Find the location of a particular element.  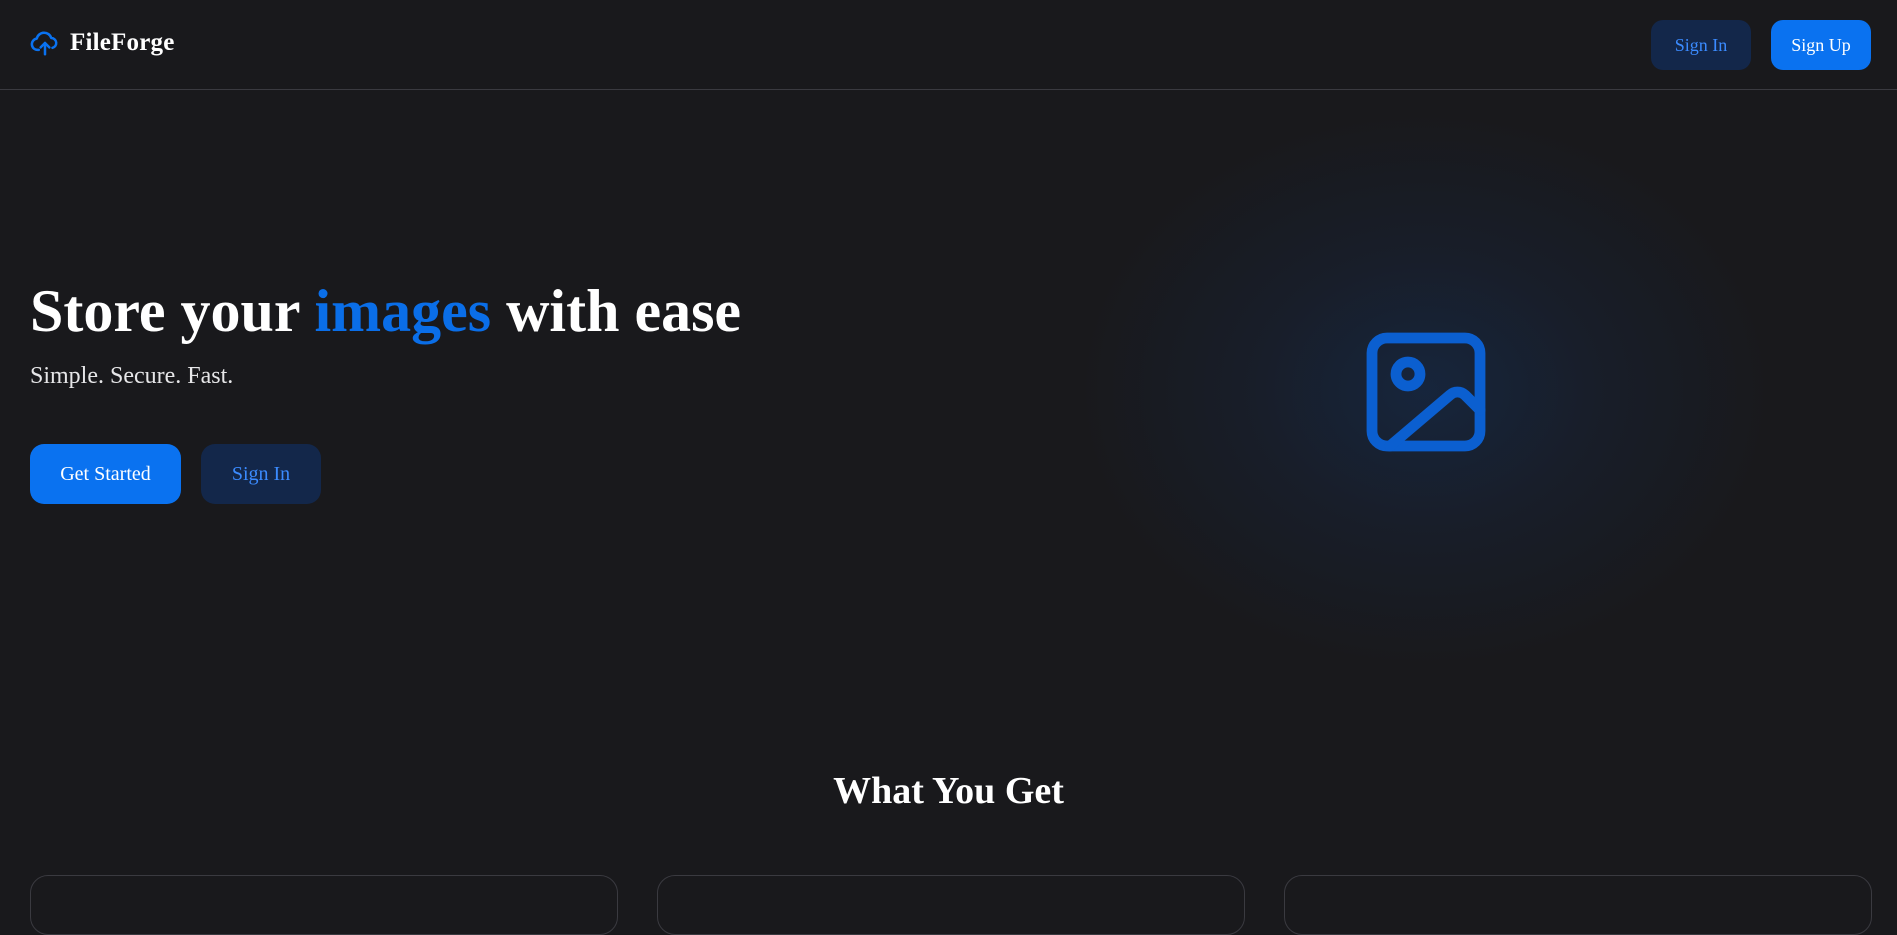

hero-sign-in-button: Sign In is located at coordinates (261, 474).